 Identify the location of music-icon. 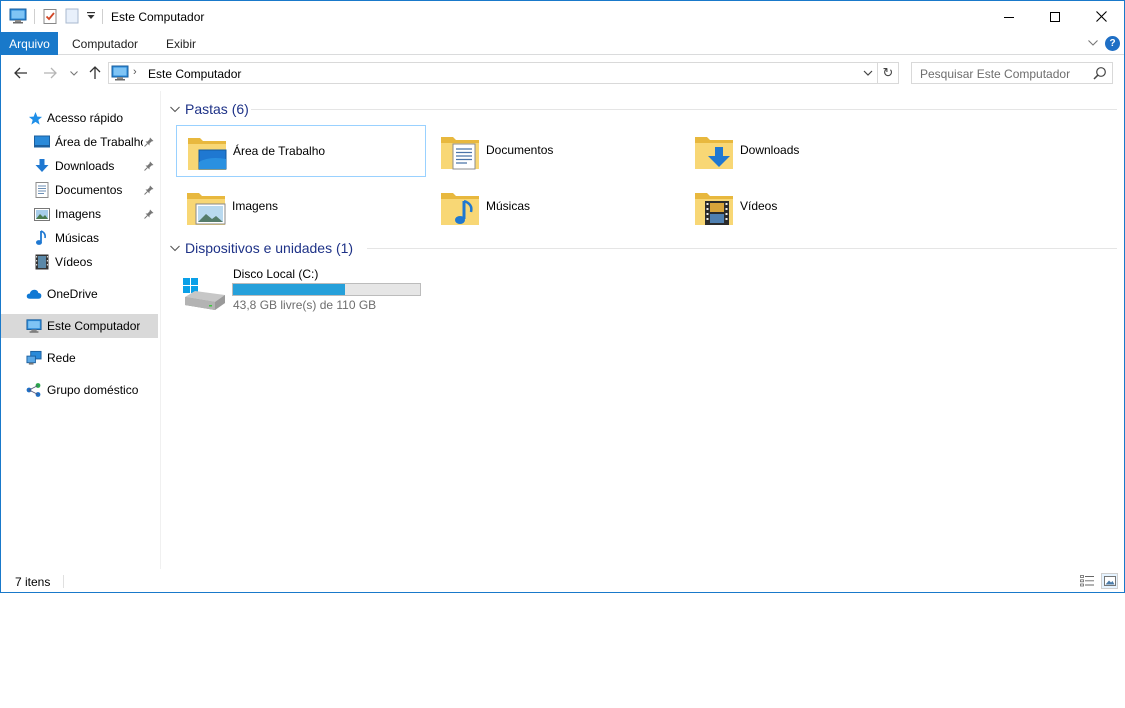
(42, 238).